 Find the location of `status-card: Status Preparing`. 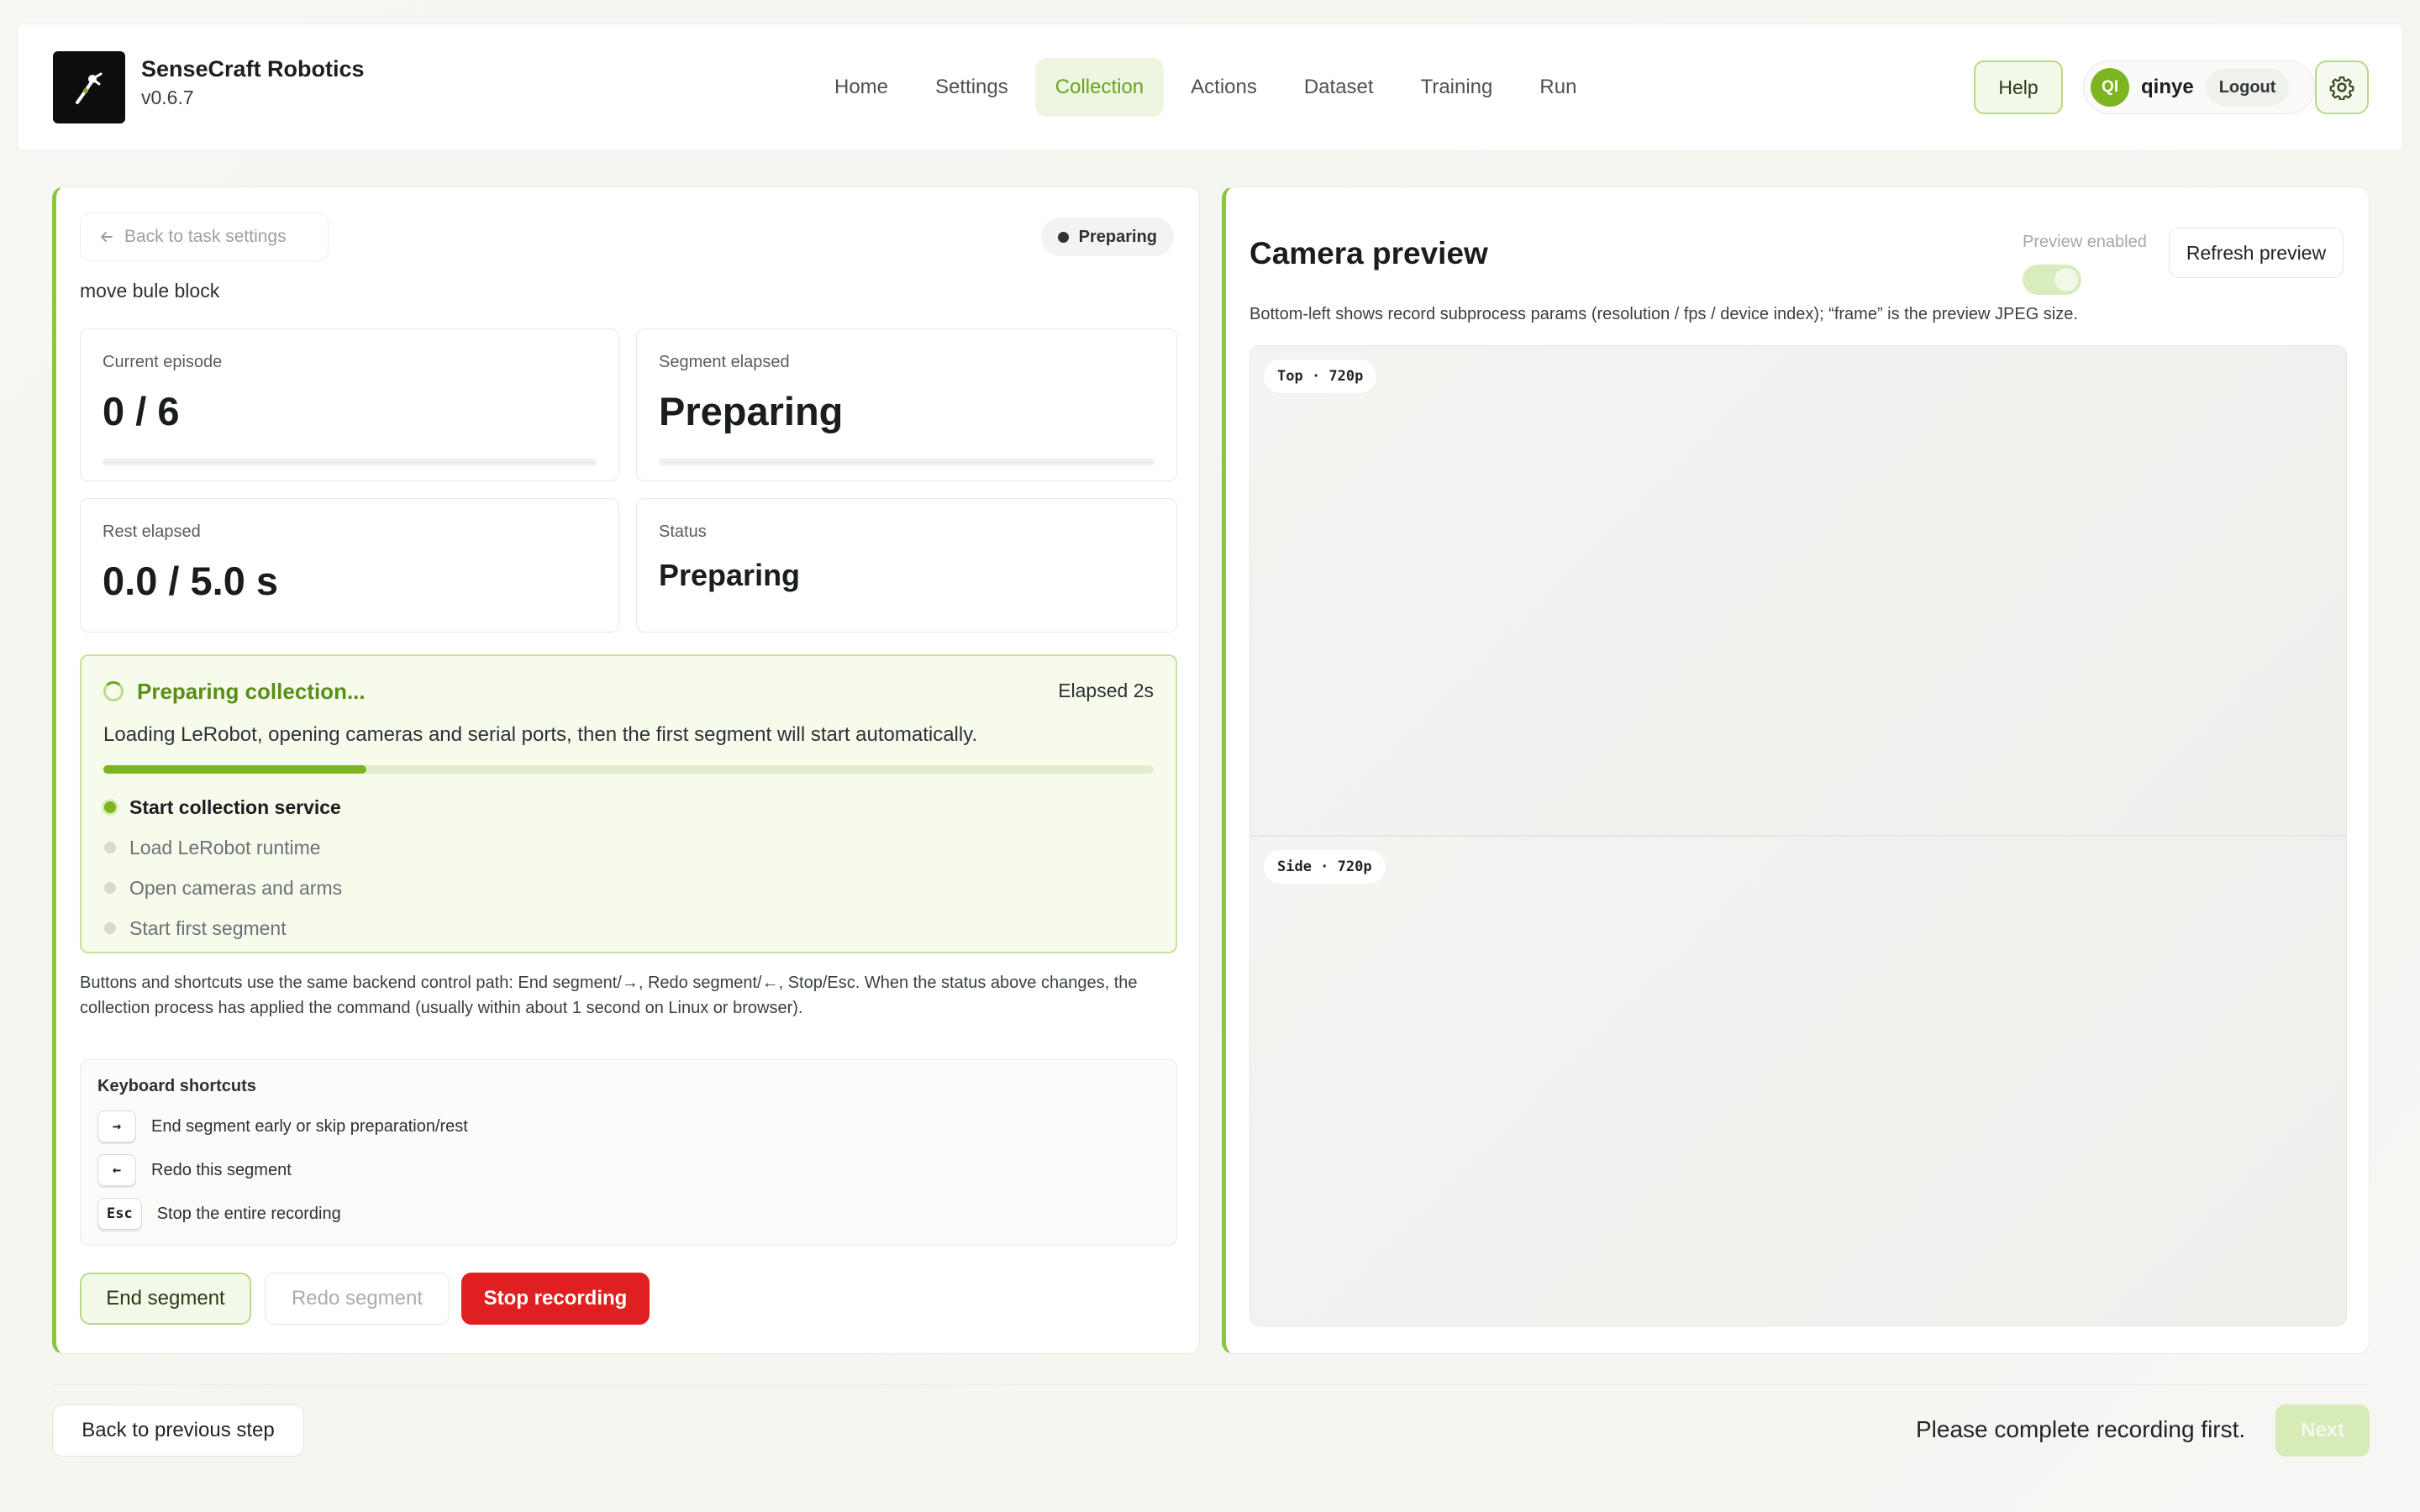

status-card: Status Preparing is located at coordinates (906, 565).